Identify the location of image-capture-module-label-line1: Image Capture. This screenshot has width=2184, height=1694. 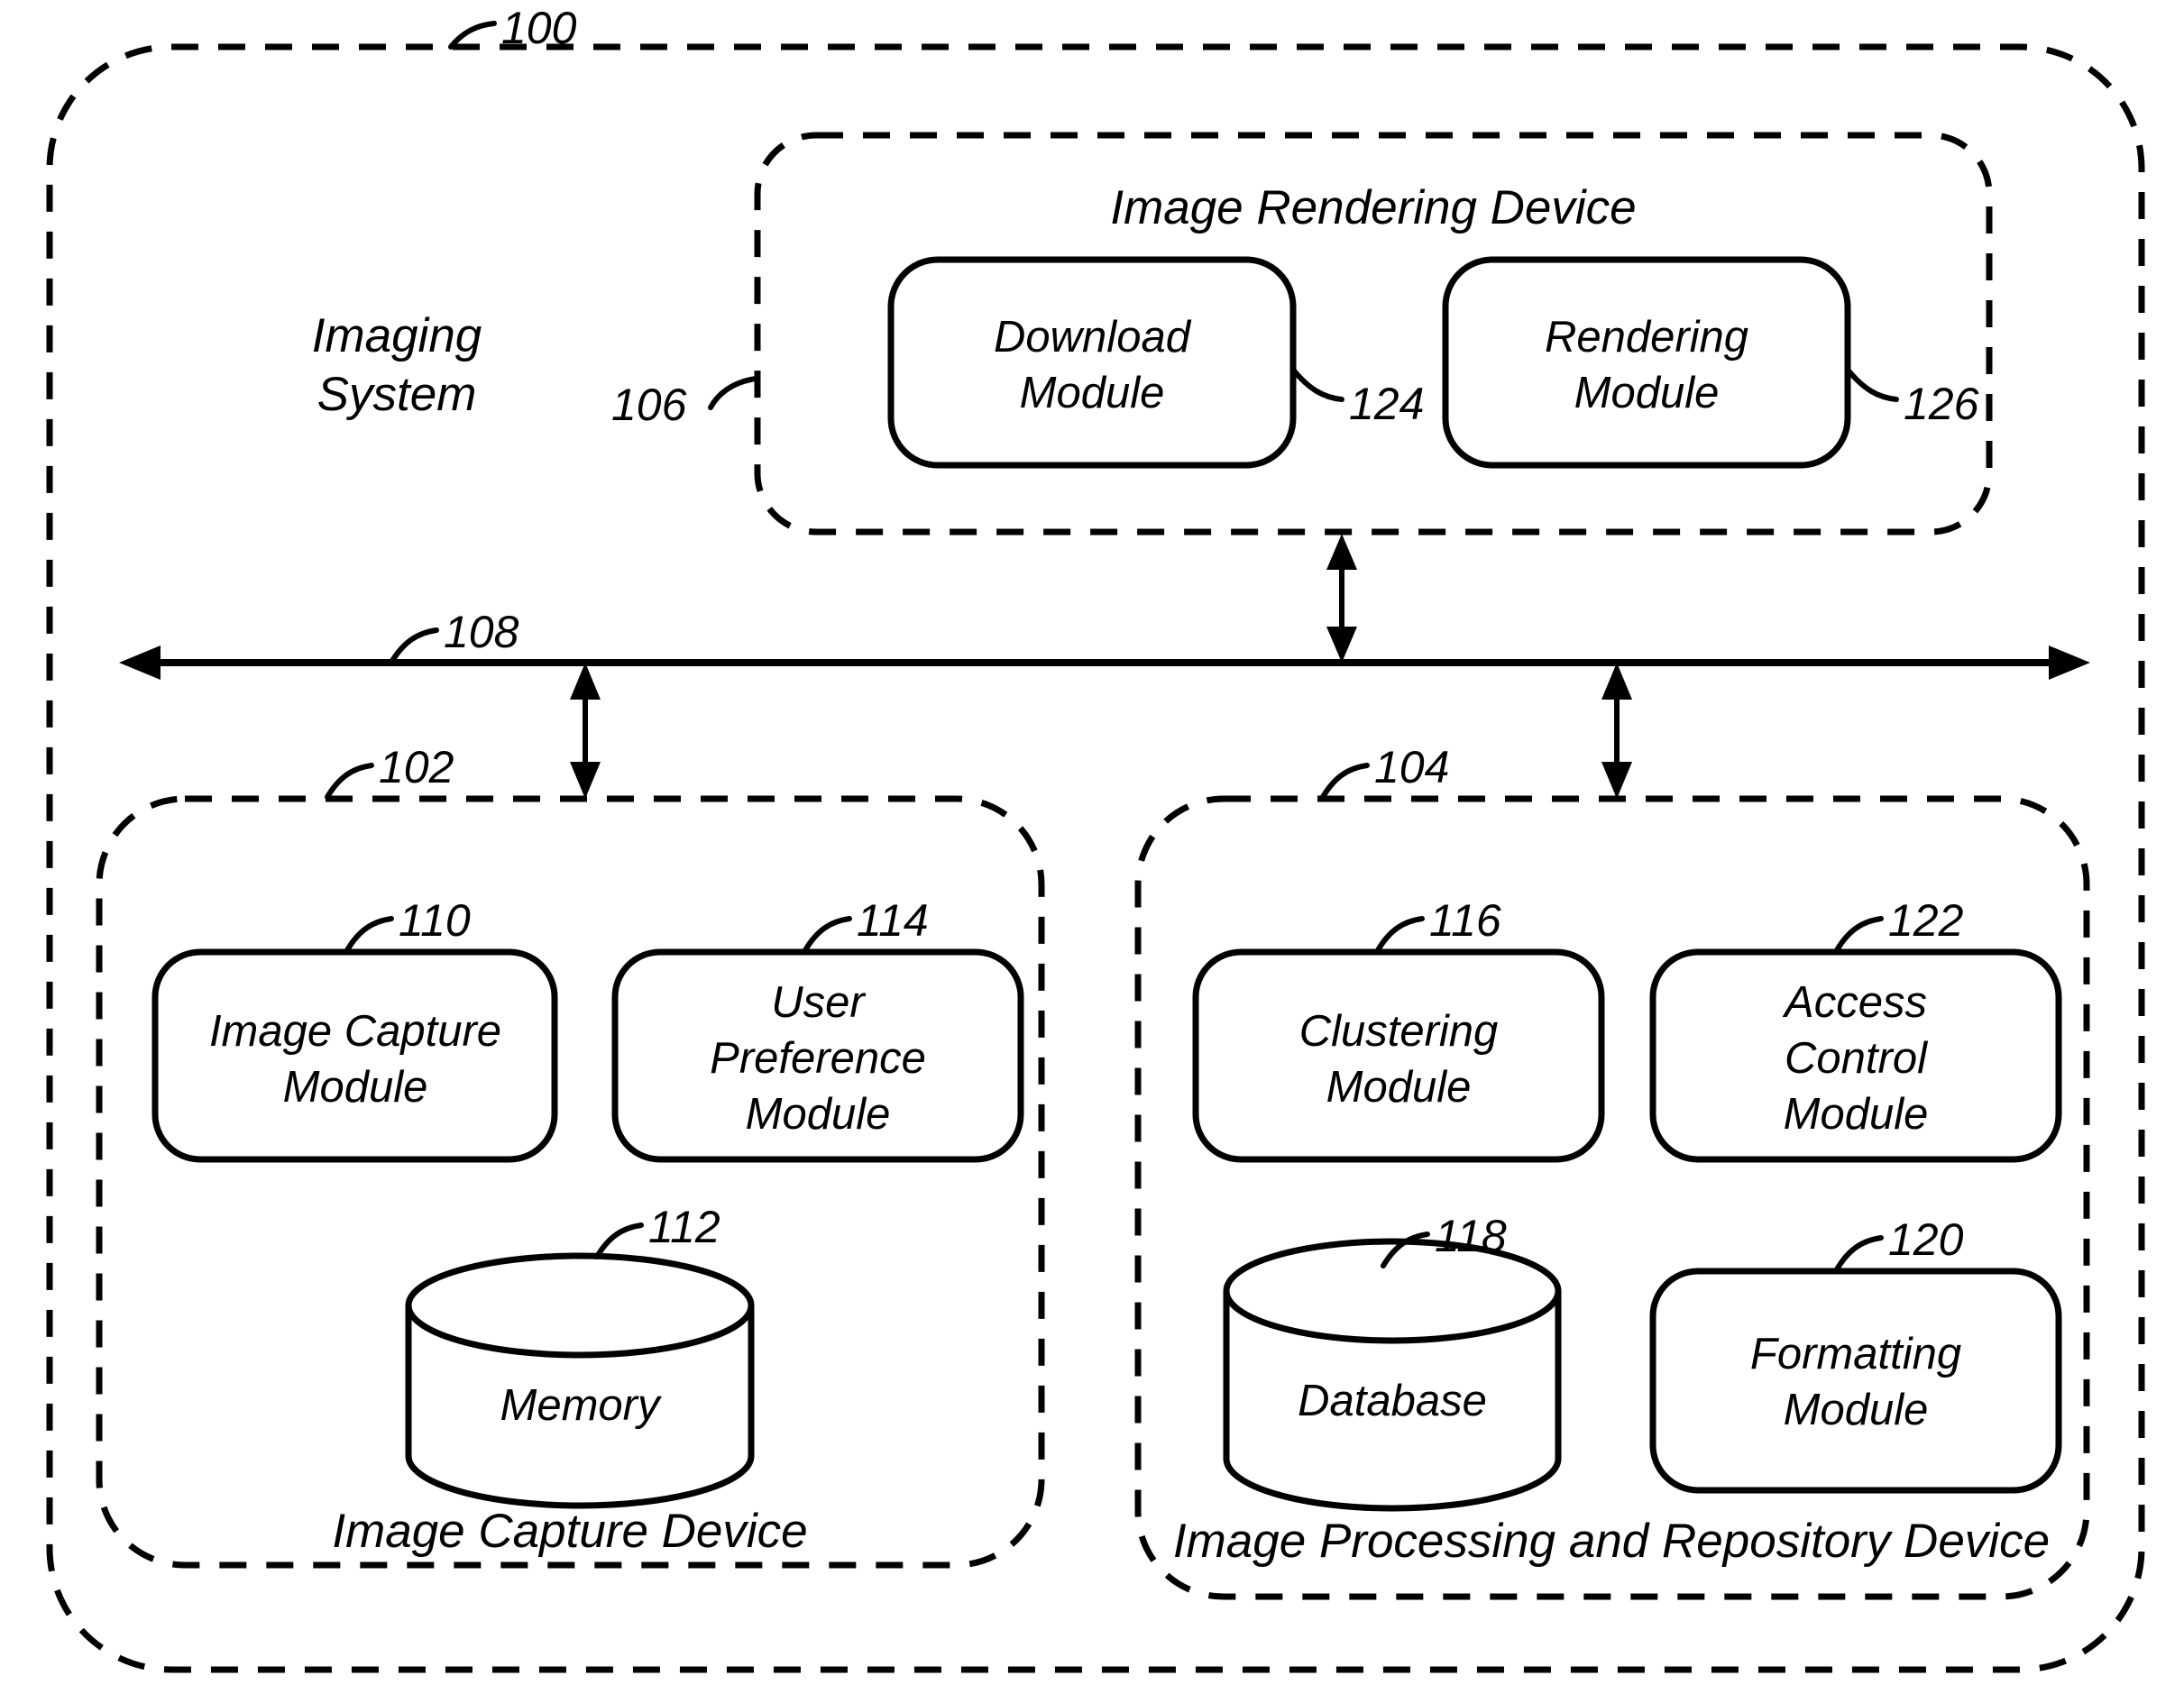
(355, 1031).